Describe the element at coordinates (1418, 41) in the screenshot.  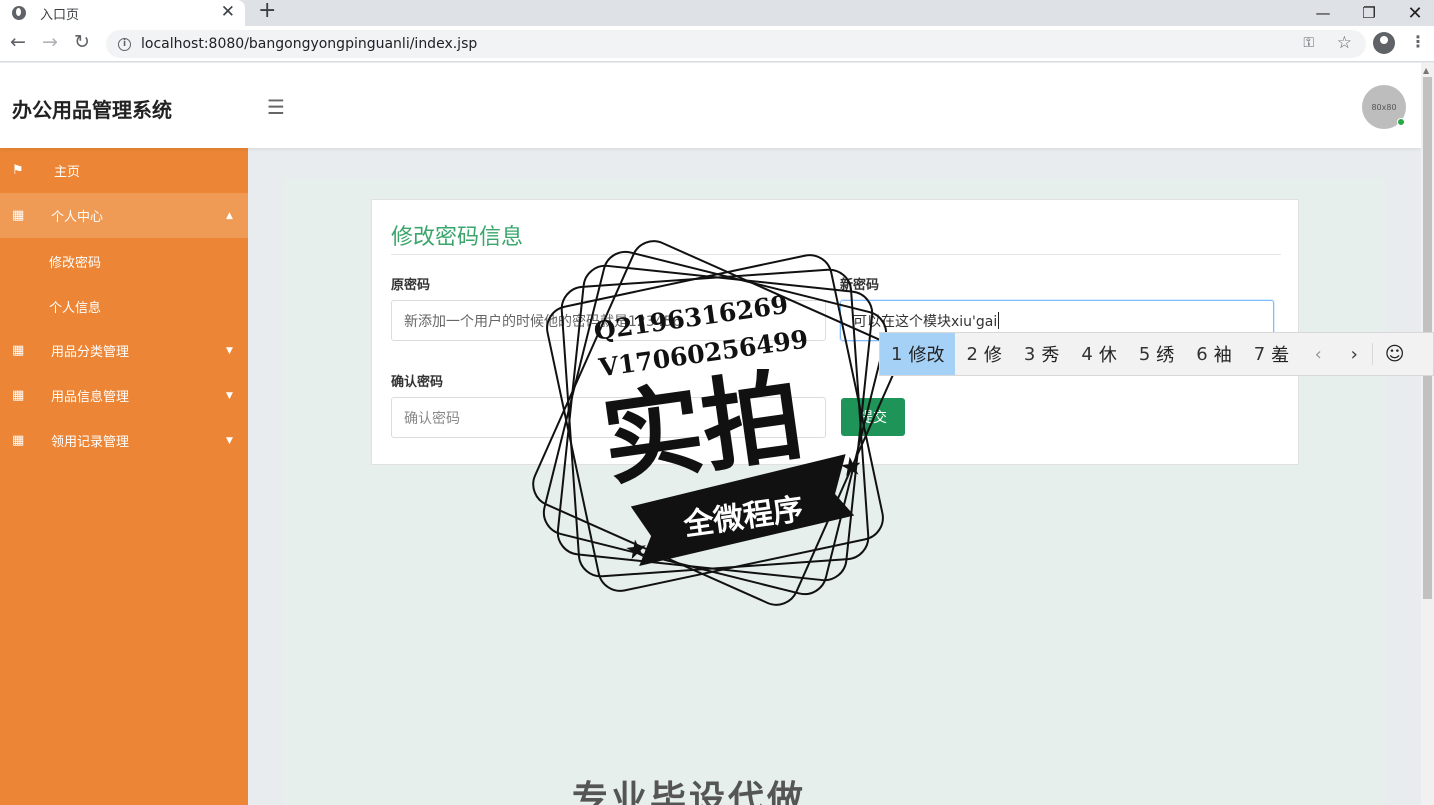
I see `browser-menu-icon: ⋮` at that location.